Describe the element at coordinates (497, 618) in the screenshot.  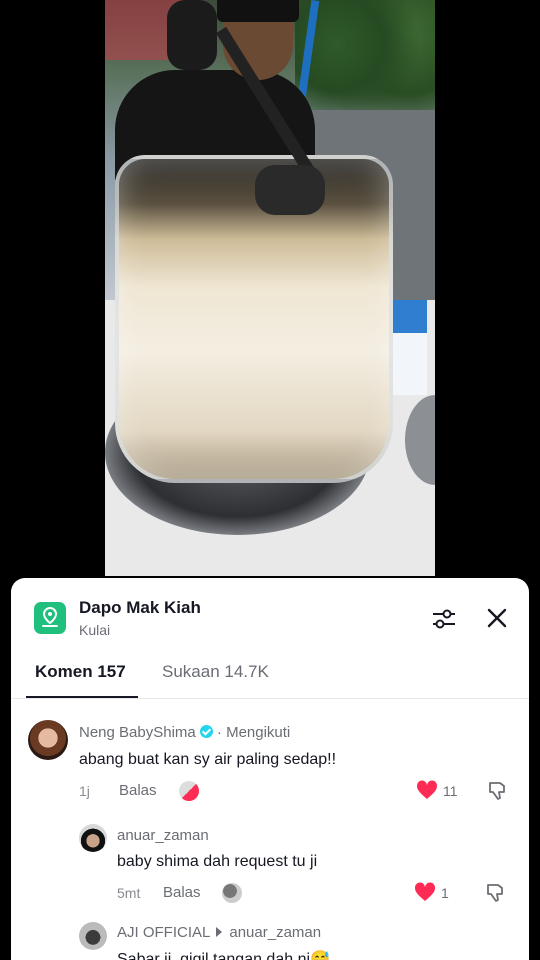
I see `close-icon` at that location.